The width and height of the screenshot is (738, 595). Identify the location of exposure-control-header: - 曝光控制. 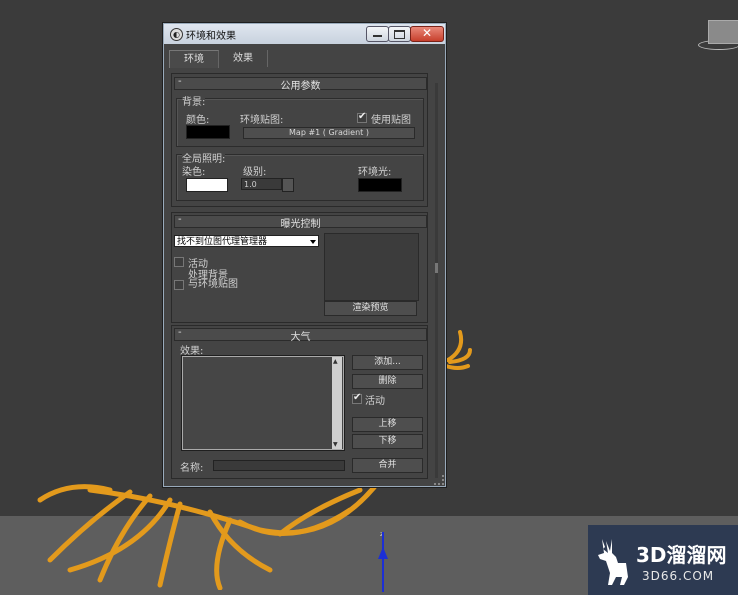
(300, 222).